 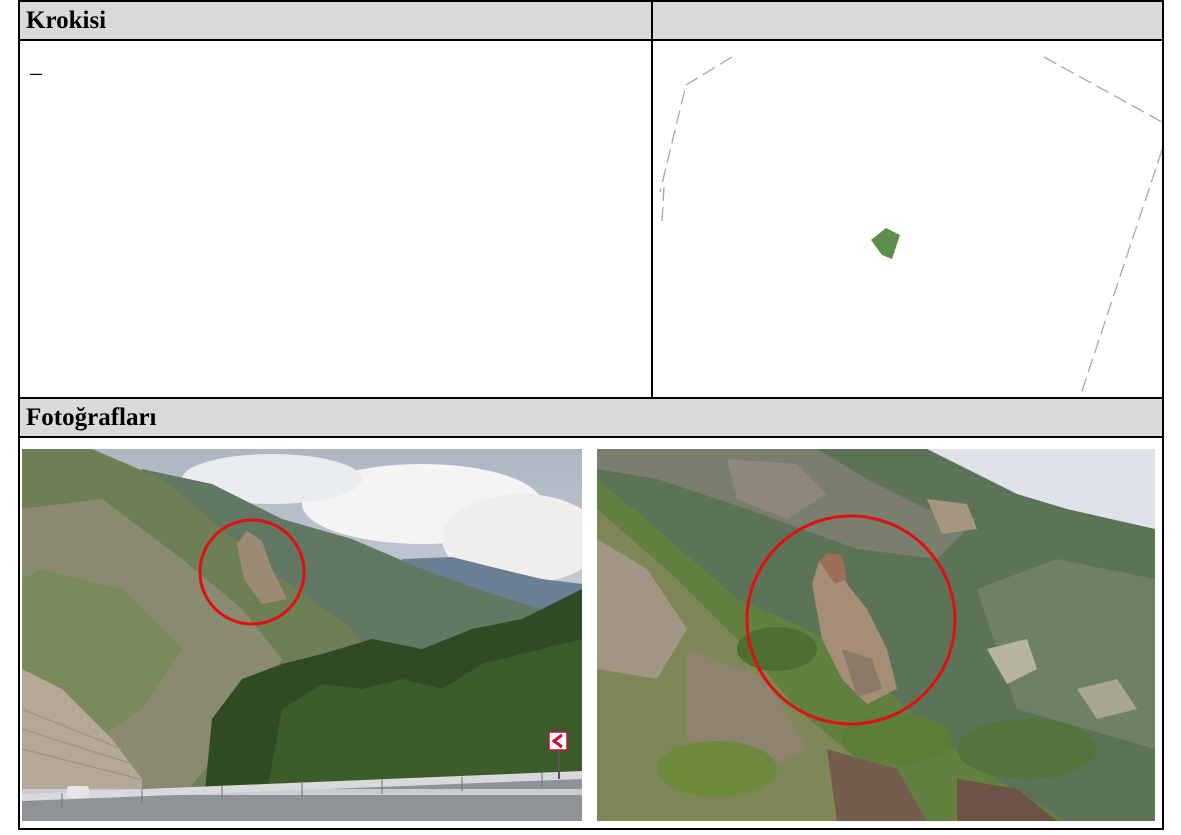 I want to click on photos-header: Fotoğrafları, so click(x=591, y=417).